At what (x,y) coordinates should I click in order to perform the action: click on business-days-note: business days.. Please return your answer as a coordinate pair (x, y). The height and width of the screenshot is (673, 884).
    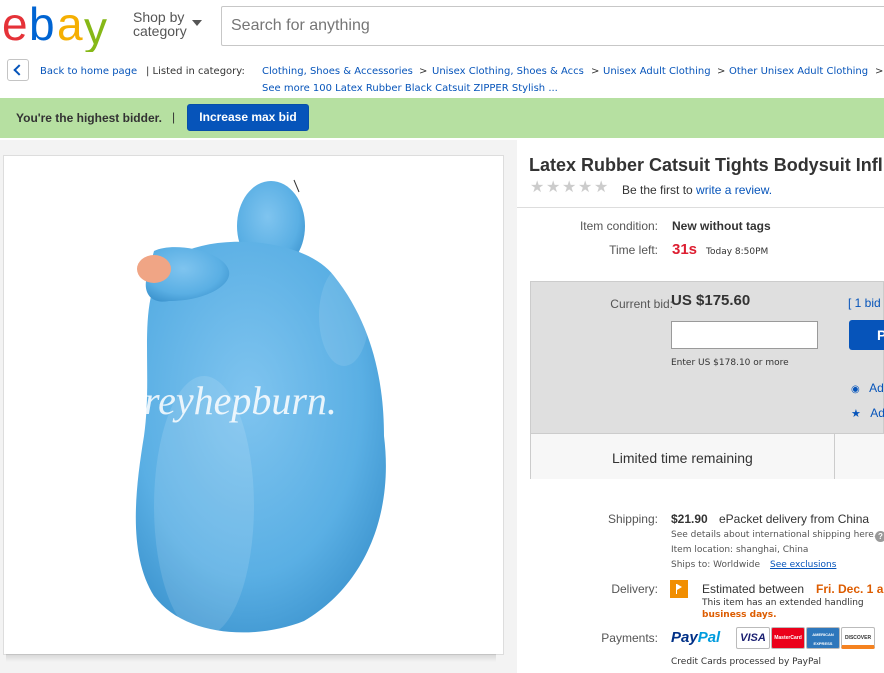
    Looking at the image, I should click on (739, 615).